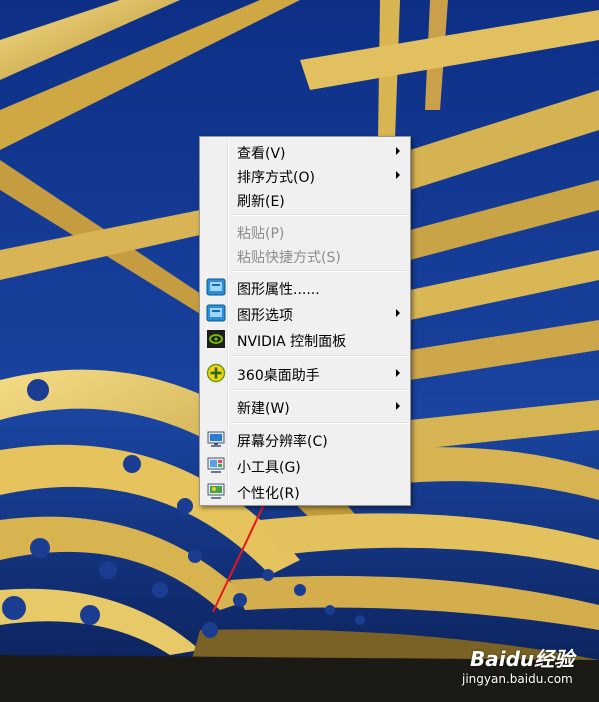 The image size is (599, 702). I want to click on menu-item-refresh: 刷新(E), so click(305, 199).